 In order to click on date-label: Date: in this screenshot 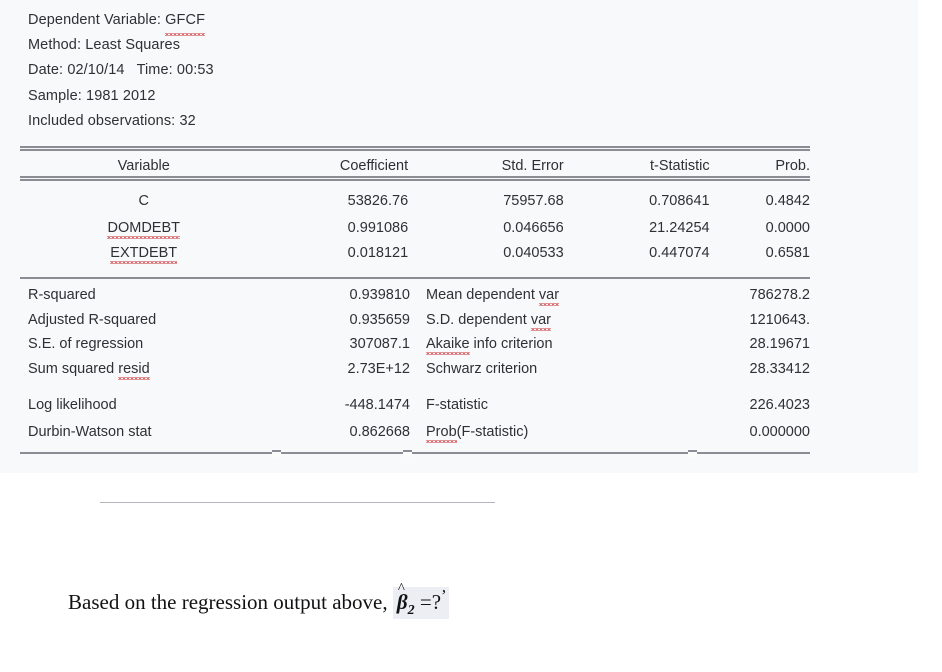, I will do `click(46, 70)`.